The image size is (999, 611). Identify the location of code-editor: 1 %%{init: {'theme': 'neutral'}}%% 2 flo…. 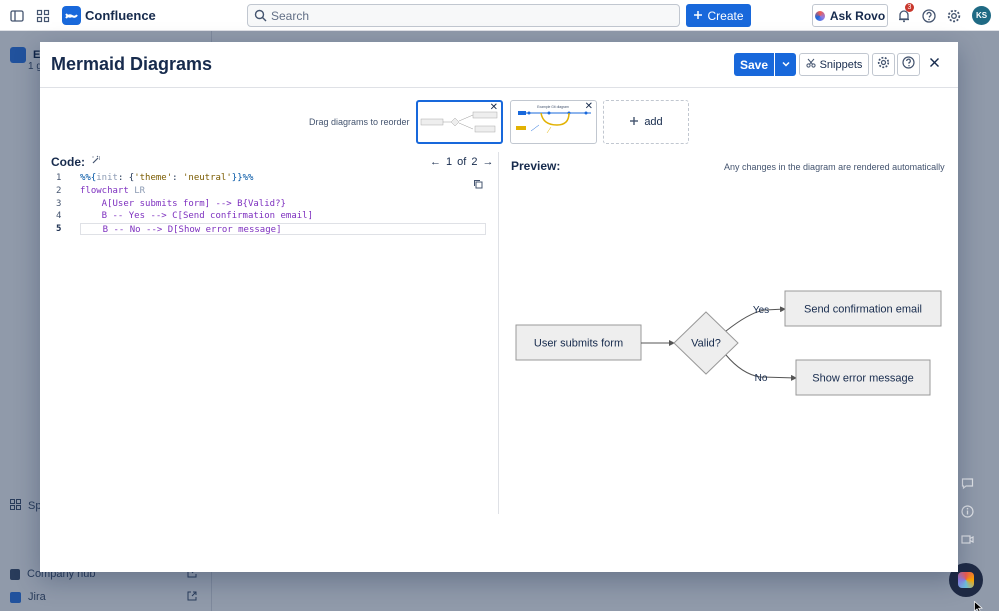
(268, 204).